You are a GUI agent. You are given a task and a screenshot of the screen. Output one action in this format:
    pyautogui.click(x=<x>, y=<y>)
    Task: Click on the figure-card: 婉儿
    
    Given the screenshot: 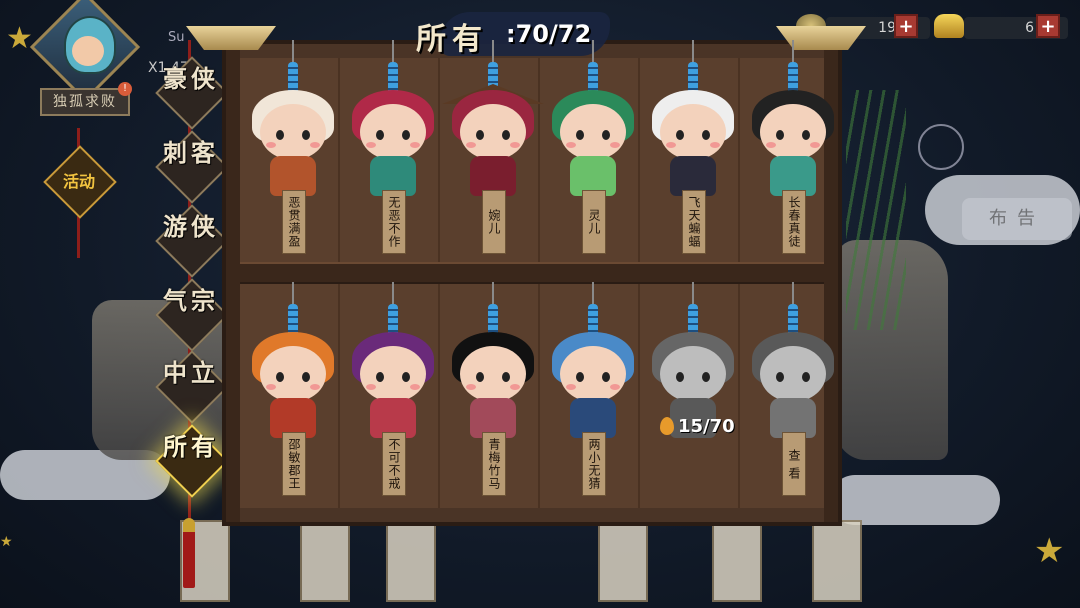 What is the action you would take?
    pyautogui.click(x=493, y=155)
    